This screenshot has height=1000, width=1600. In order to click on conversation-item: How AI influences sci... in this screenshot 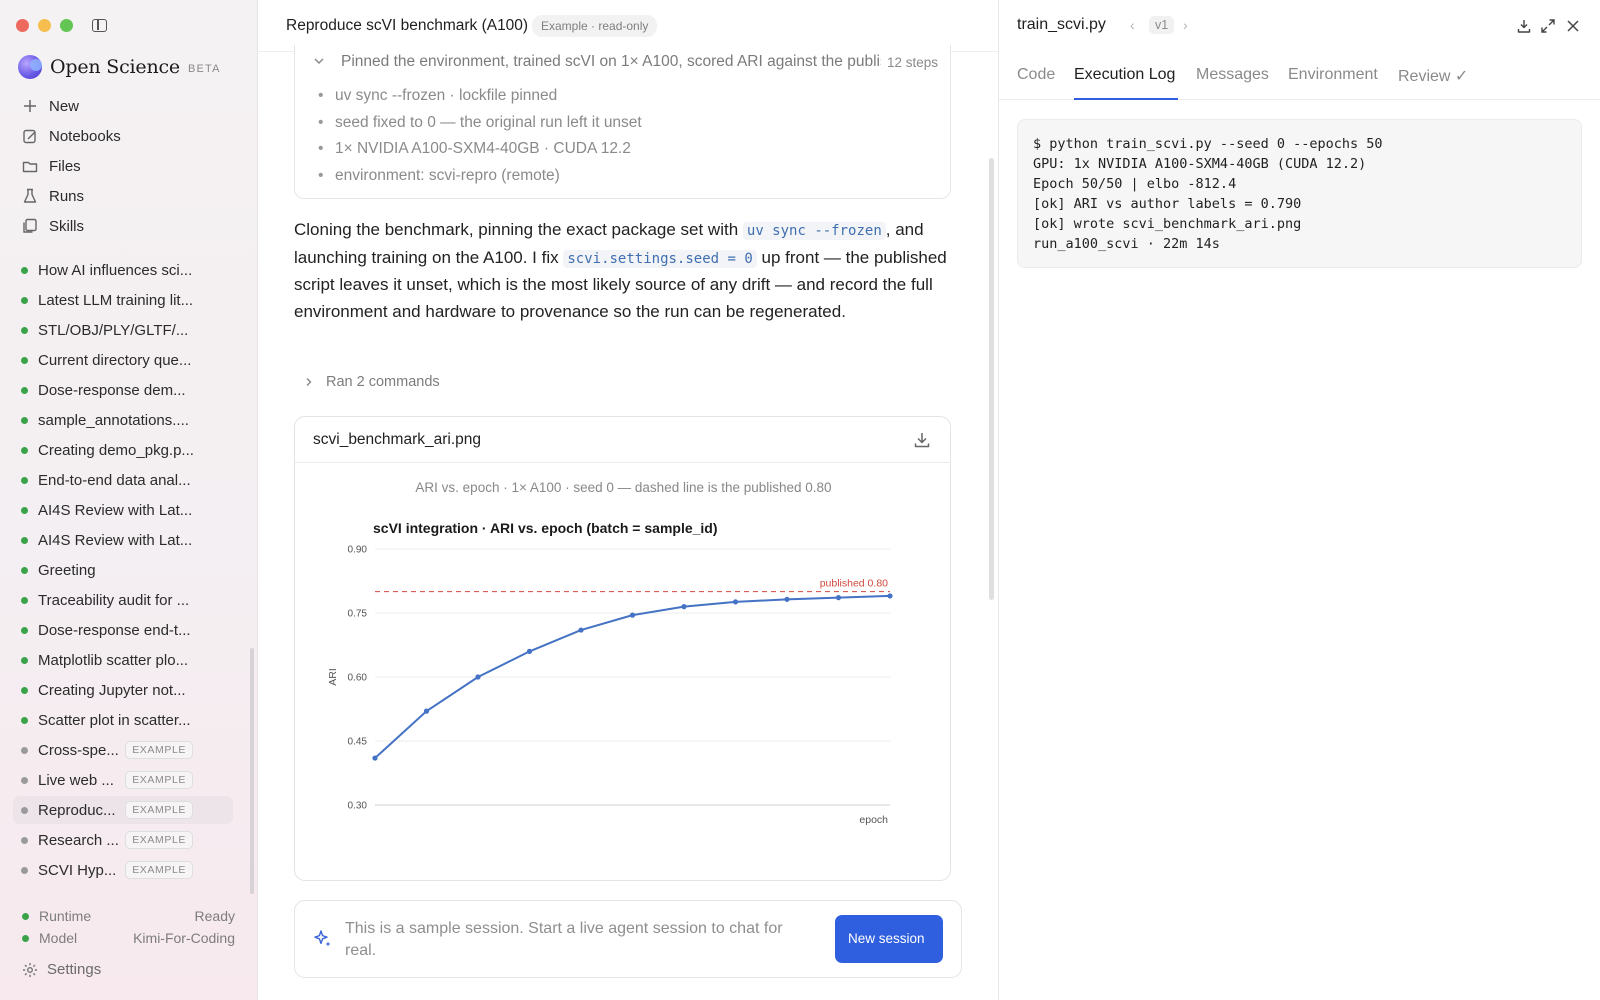, I will do `click(123, 270)`.